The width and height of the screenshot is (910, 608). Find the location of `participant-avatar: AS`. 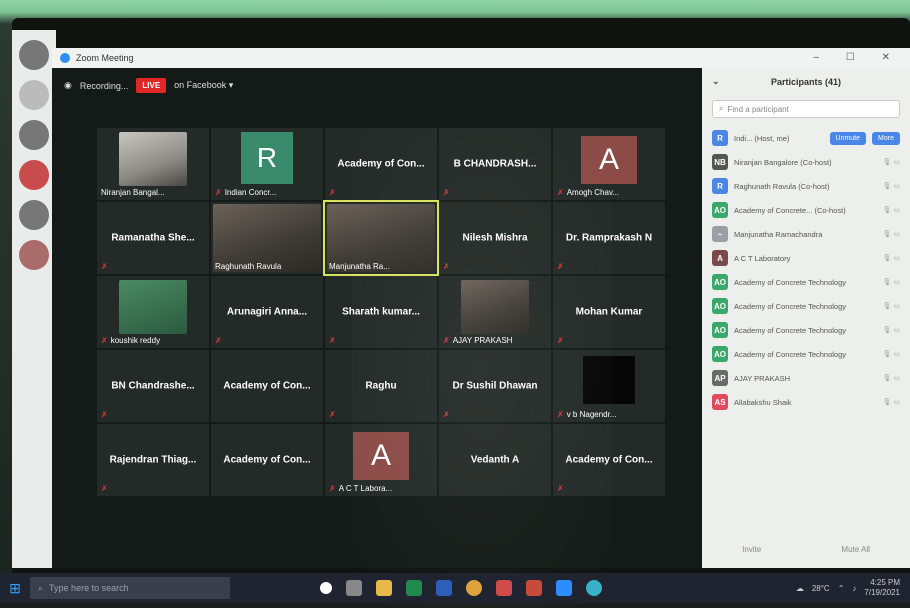

participant-avatar: AS is located at coordinates (720, 402).